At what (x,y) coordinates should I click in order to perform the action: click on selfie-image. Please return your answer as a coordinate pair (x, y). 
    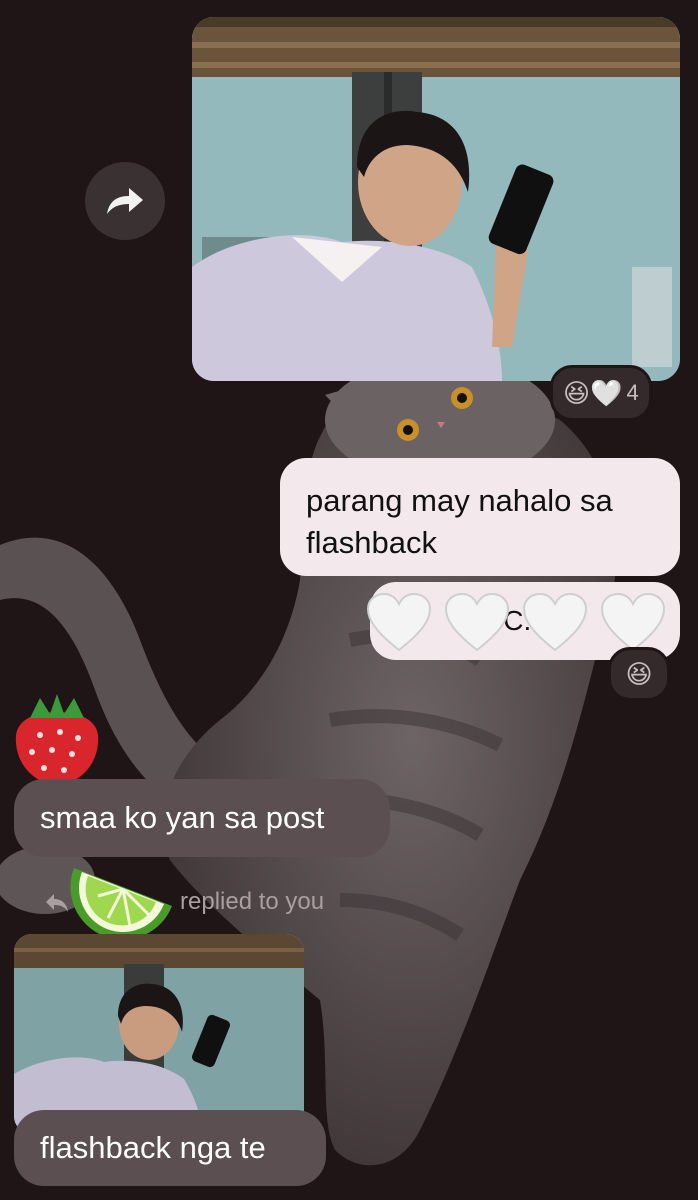
    Looking at the image, I should click on (159, 1034).